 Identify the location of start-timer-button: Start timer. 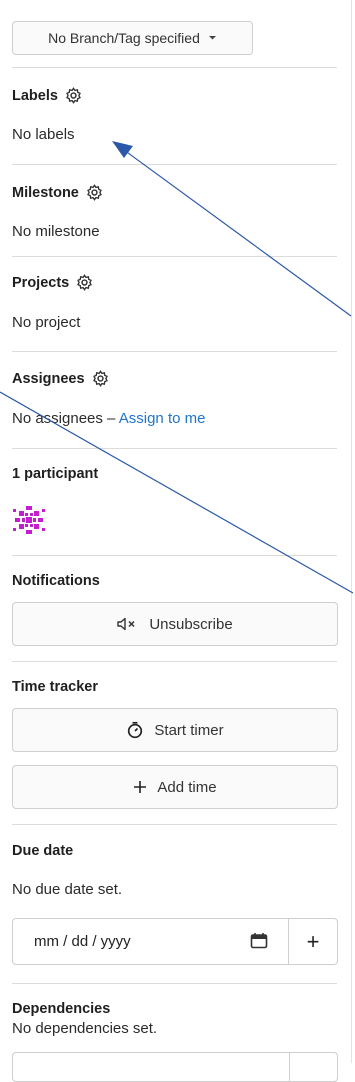
(175, 730).